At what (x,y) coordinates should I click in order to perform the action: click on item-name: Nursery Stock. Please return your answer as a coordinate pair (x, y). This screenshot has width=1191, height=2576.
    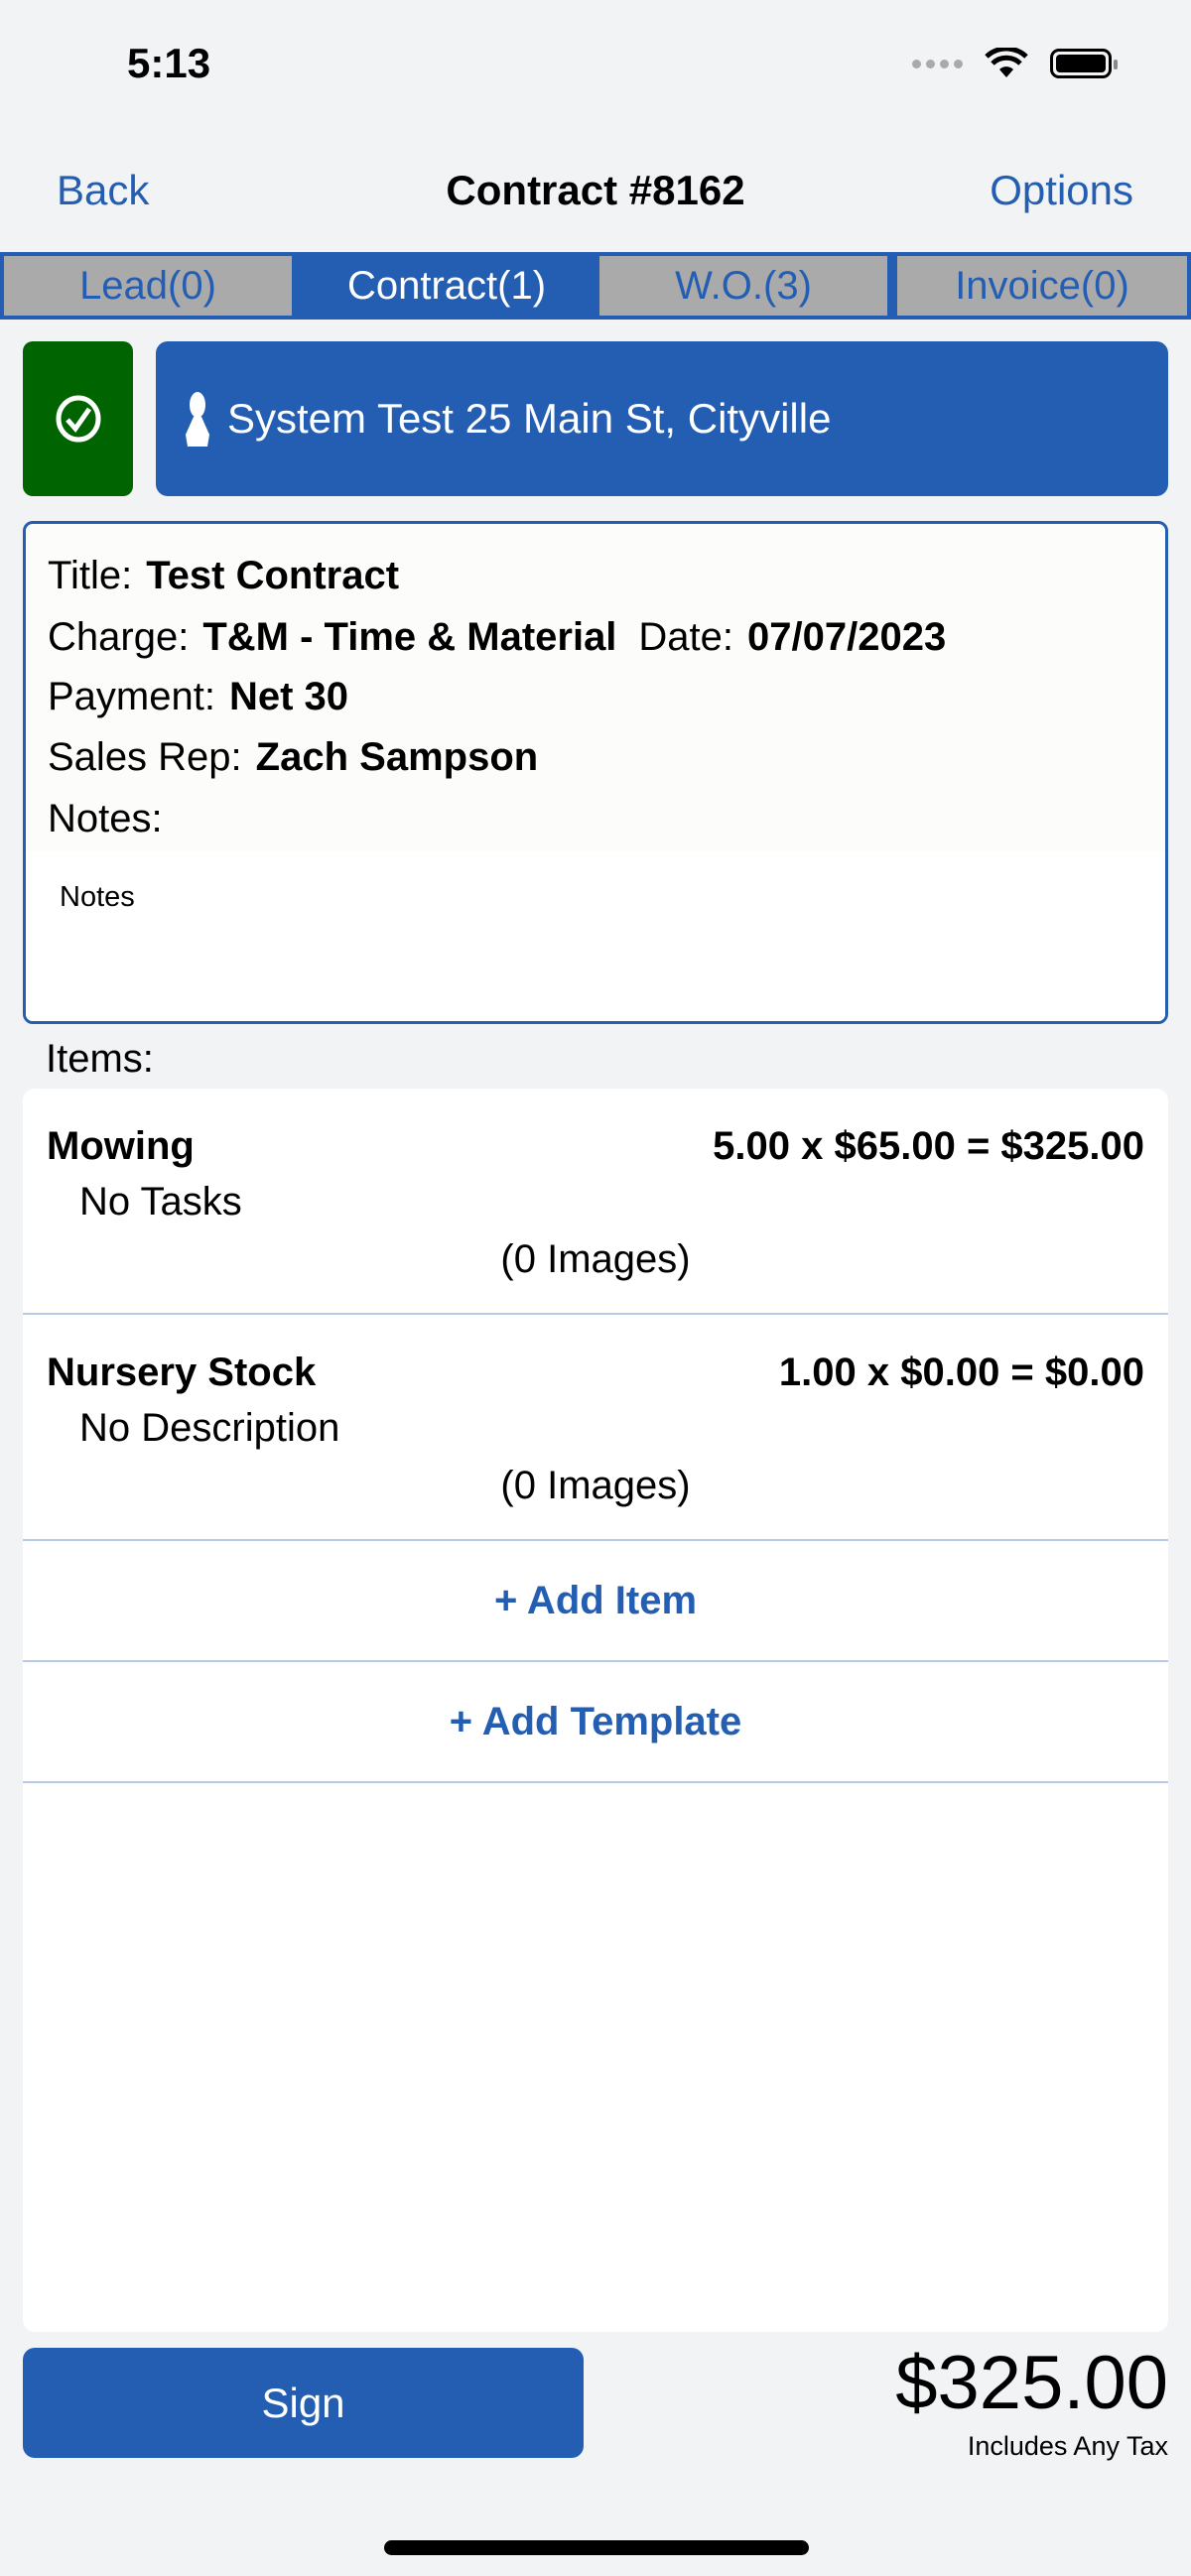
    Looking at the image, I should click on (182, 1372).